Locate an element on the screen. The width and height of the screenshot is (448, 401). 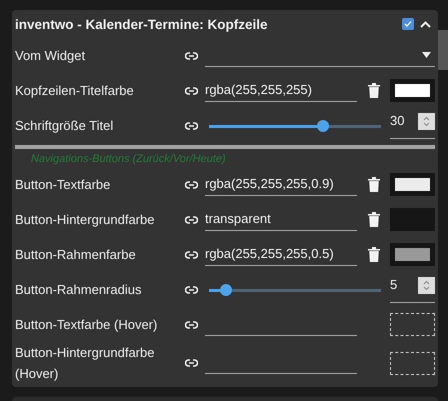
caret-icon is located at coordinates (426, 55).